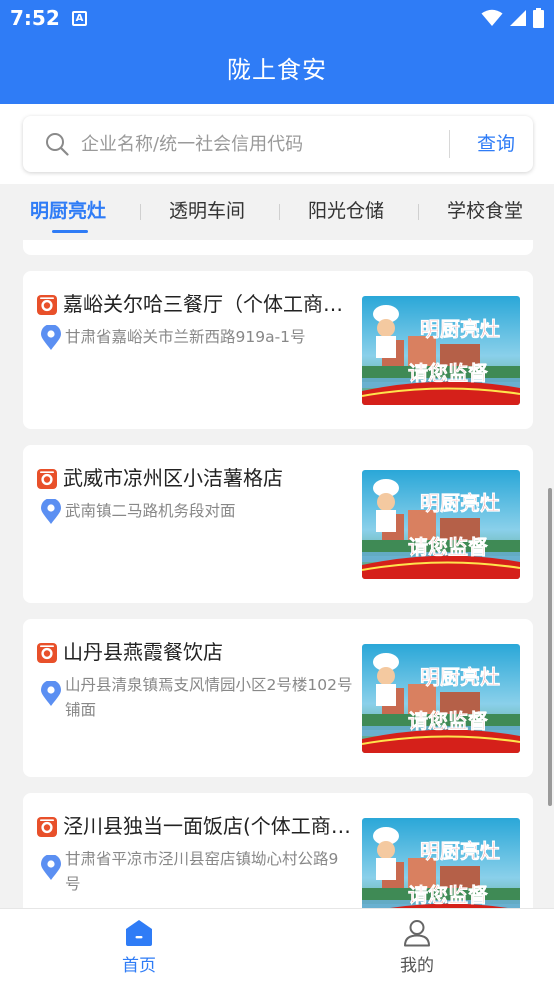 The height and width of the screenshot is (984, 554). Describe the element at coordinates (79, 18) in the screenshot. I see `notification-a-icon: A` at that location.